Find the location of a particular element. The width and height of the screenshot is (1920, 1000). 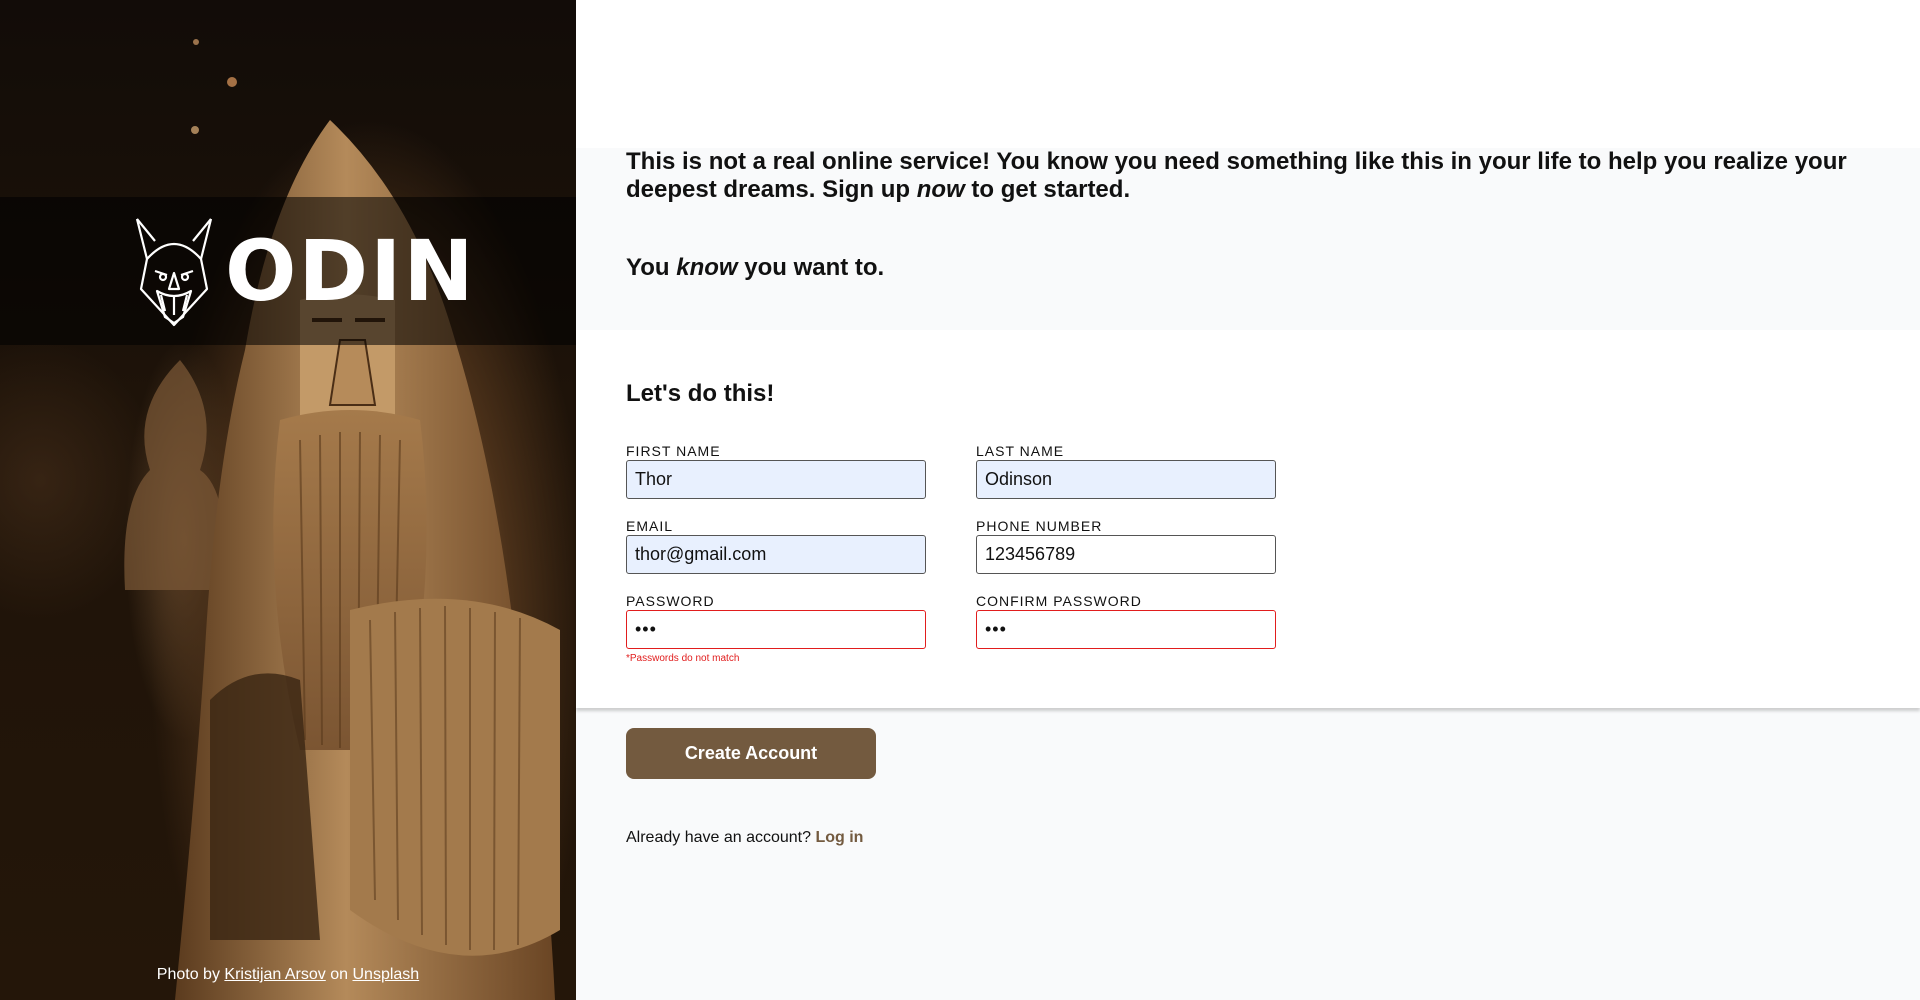

password-group: PASSWORD ••• *Passwords do not match is located at coordinates (776, 628).